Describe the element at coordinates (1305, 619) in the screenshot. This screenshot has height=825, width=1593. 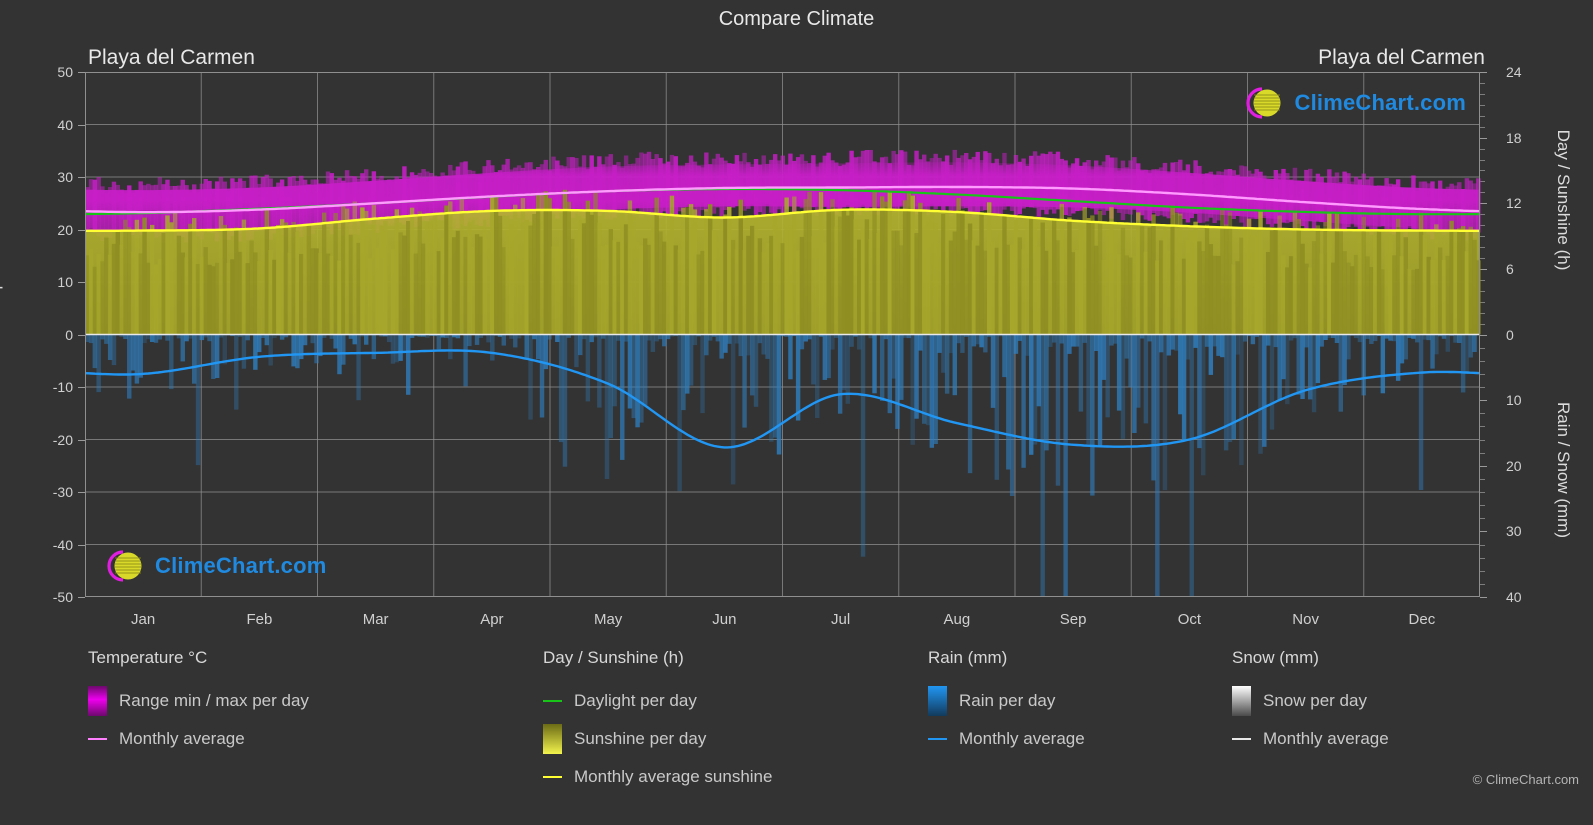
I see `month-tick-label: Nov` at that location.